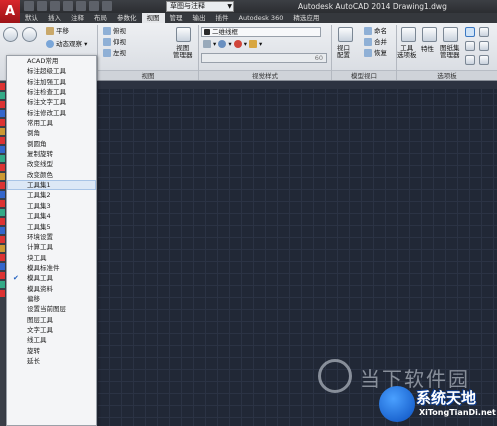  I want to click on pan-button: 平移, so click(57, 31).